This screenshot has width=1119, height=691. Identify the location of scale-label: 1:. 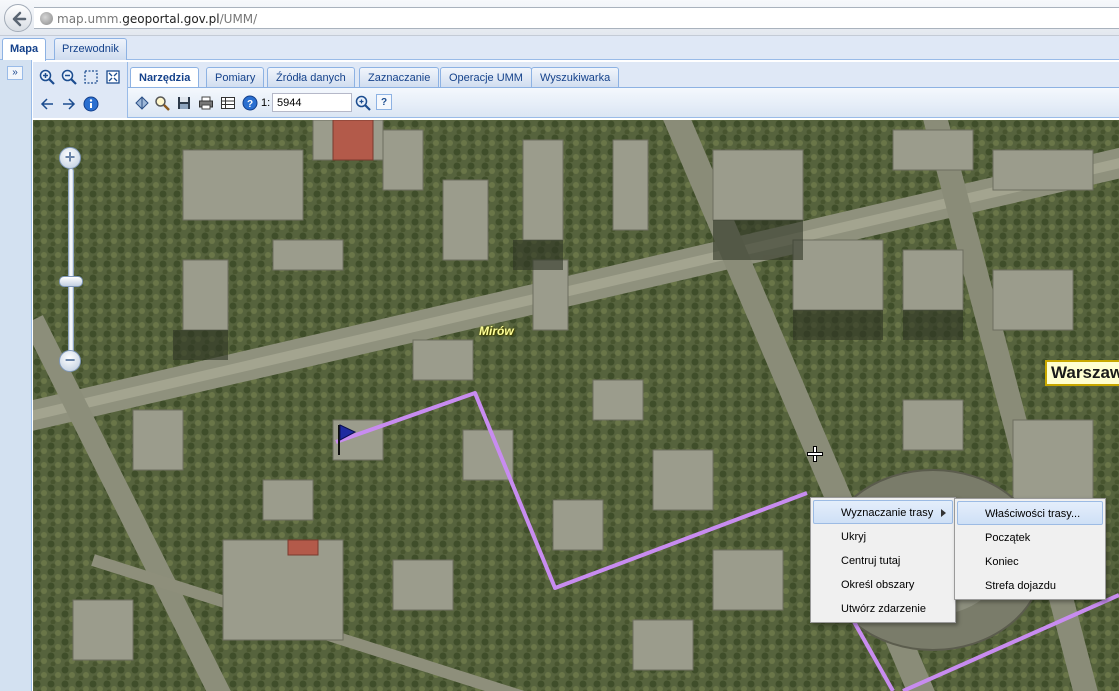
(266, 103).